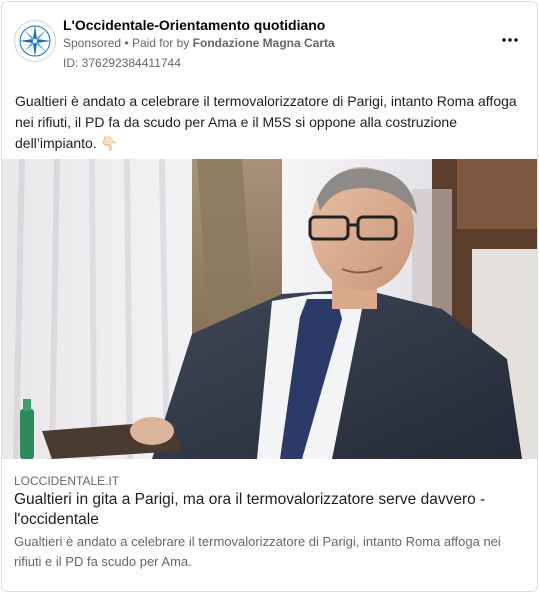 This screenshot has height=599, width=539. What do you see at coordinates (92, 43) in the screenshot?
I see `sponsored-label: Sponsored` at bounding box center [92, 43].